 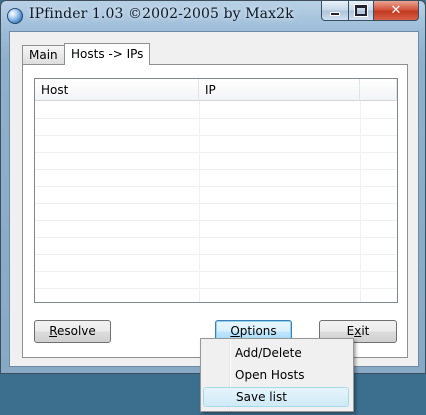 I want to click on exit-label-end: it, so click(x=365, y=331).